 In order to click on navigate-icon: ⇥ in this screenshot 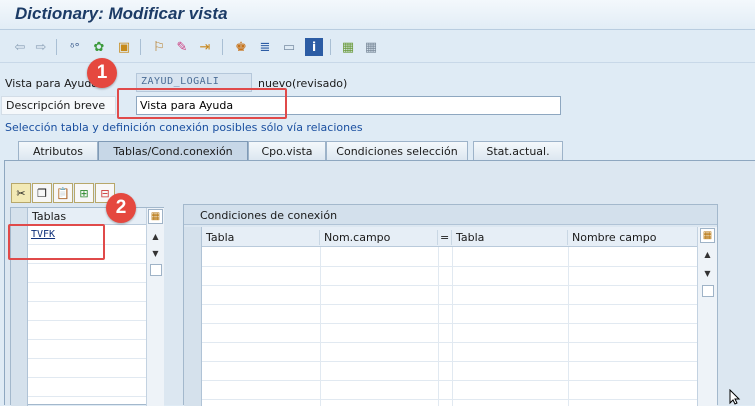, I will do `click(205, 47)`.